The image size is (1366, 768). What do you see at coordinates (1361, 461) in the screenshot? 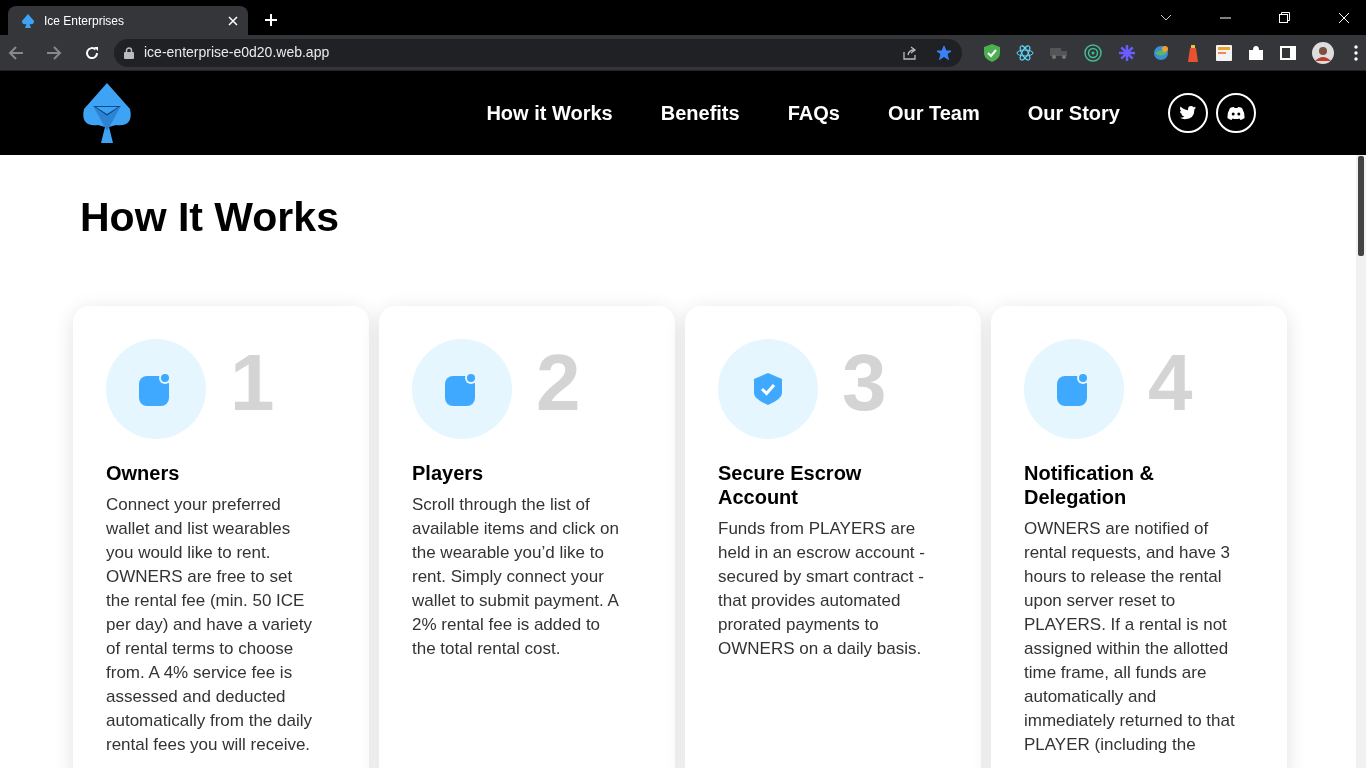
I see `scrollbar` at bounding box center [1361, 461].